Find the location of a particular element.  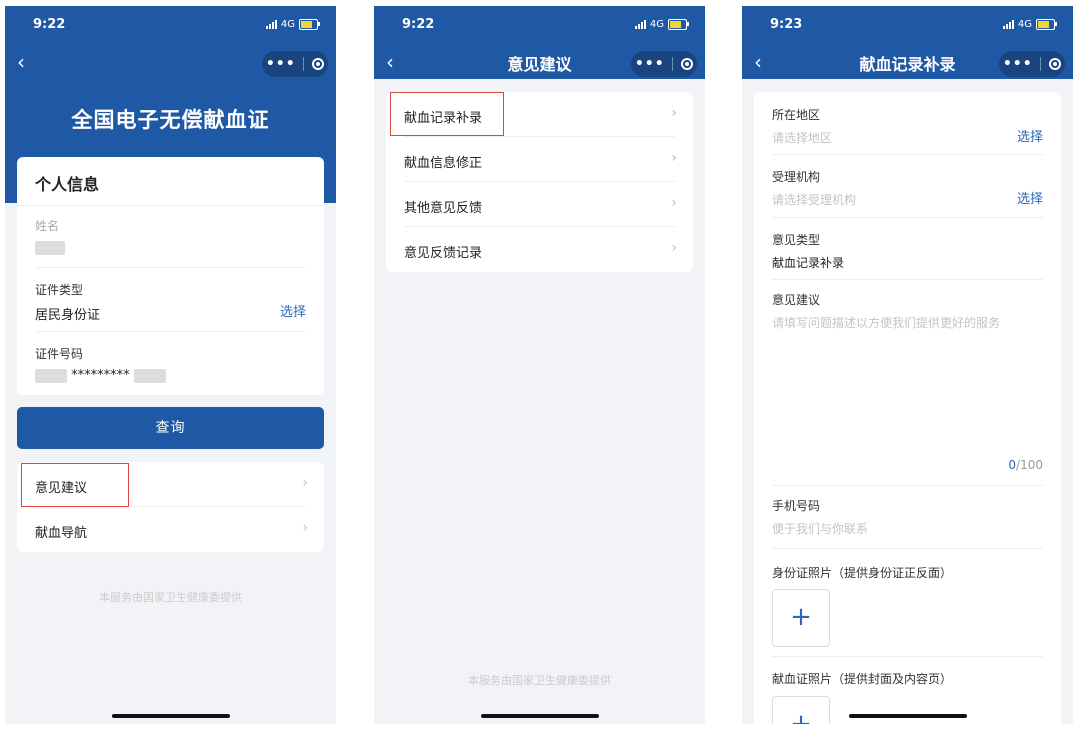

region-field: 所在地区 请选择地区 选择 is located at coordinates (907, 126).